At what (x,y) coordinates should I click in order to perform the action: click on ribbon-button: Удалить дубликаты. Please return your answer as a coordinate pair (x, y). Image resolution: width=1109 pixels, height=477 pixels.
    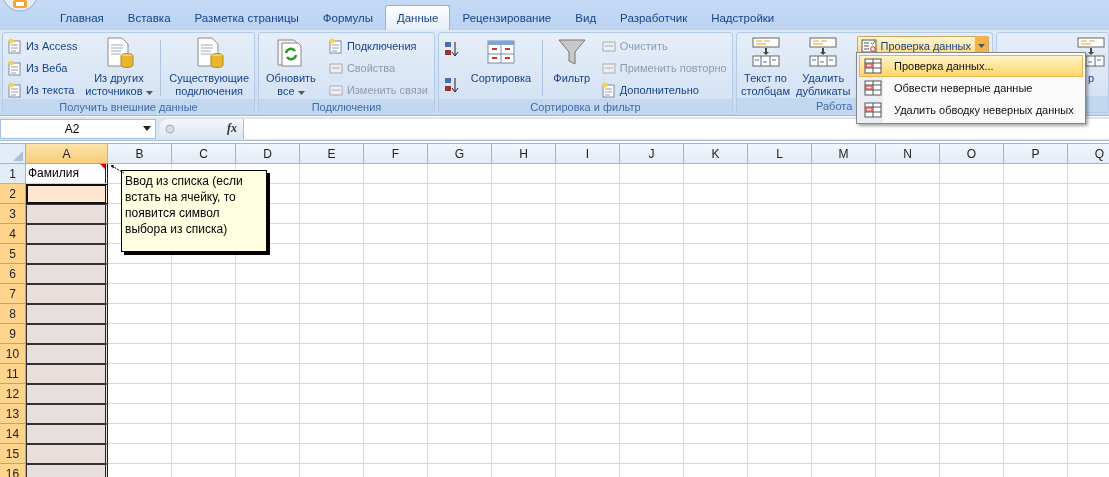
    Looking at the image, I should click on (823, 67).